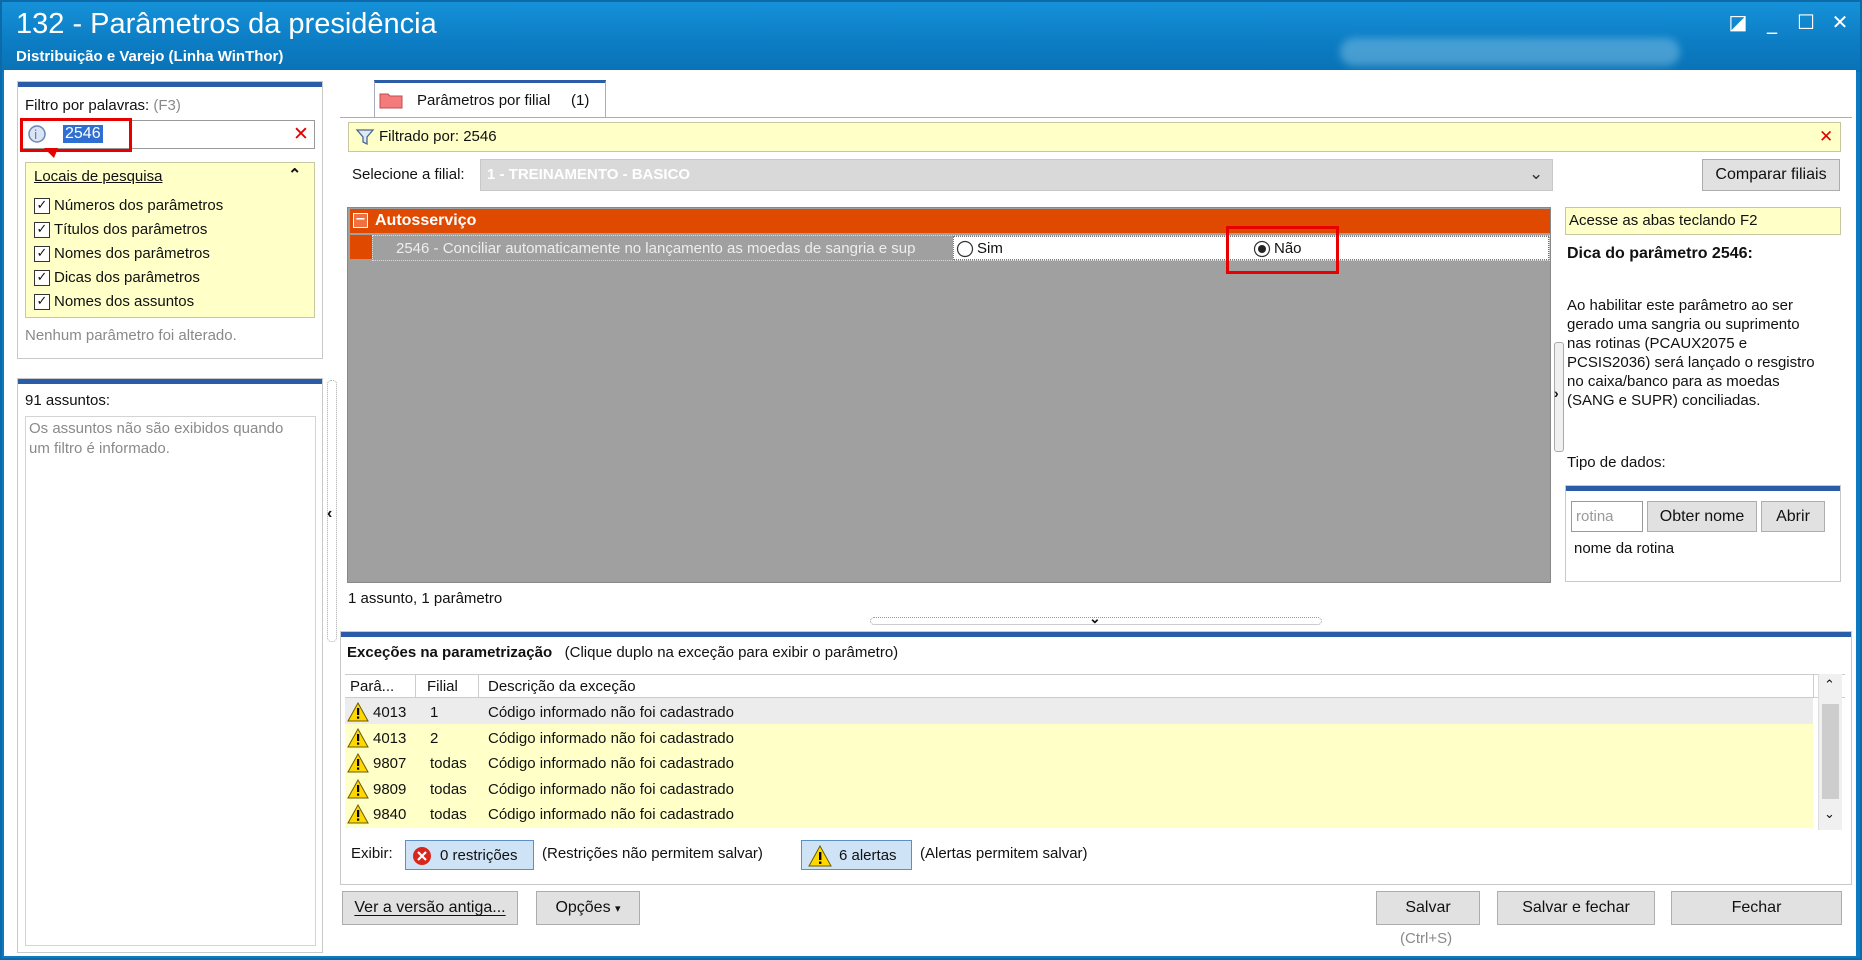  Describe the element at coordinates (365, 137) in the screenshot. I see `funnel-icon` at that location.